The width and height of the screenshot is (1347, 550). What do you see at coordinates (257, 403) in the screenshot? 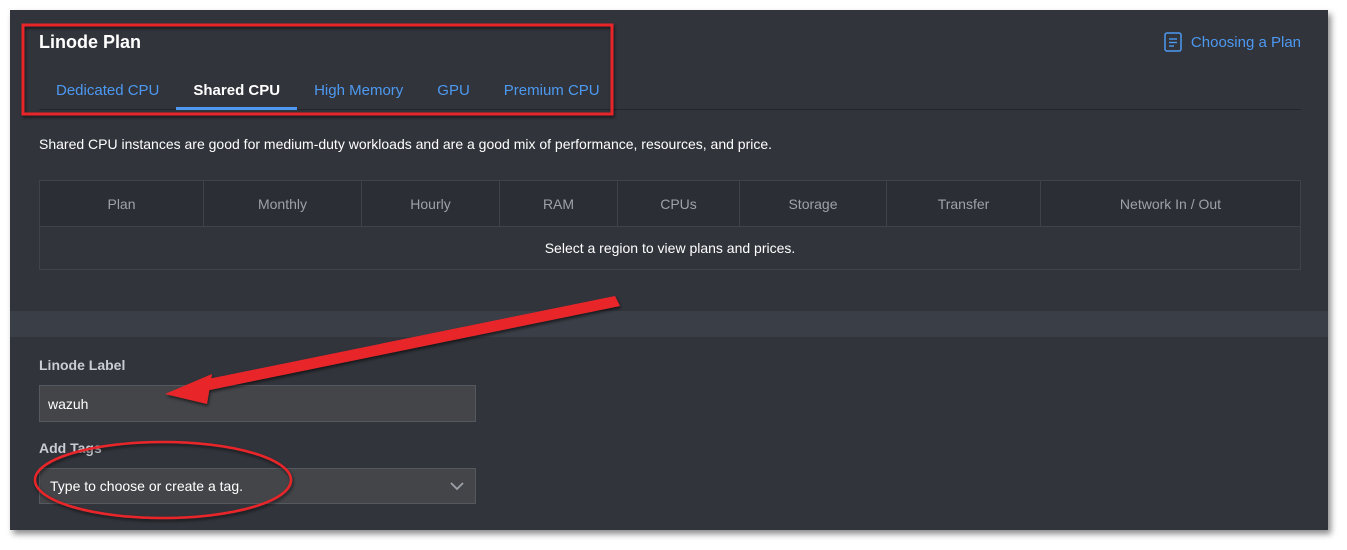
I see `linode-label-input` at bounding box center [257, 403].